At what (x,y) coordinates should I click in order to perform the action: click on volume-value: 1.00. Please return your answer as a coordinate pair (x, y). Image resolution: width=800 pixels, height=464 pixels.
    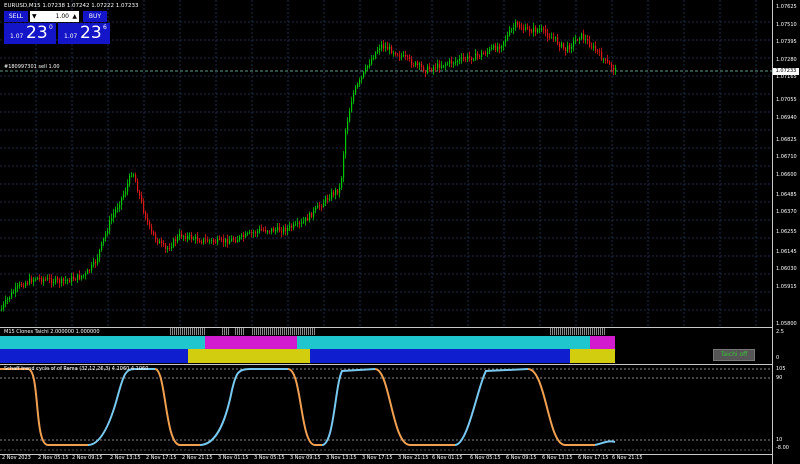
    Looking at the image, I should click on (62, 16).